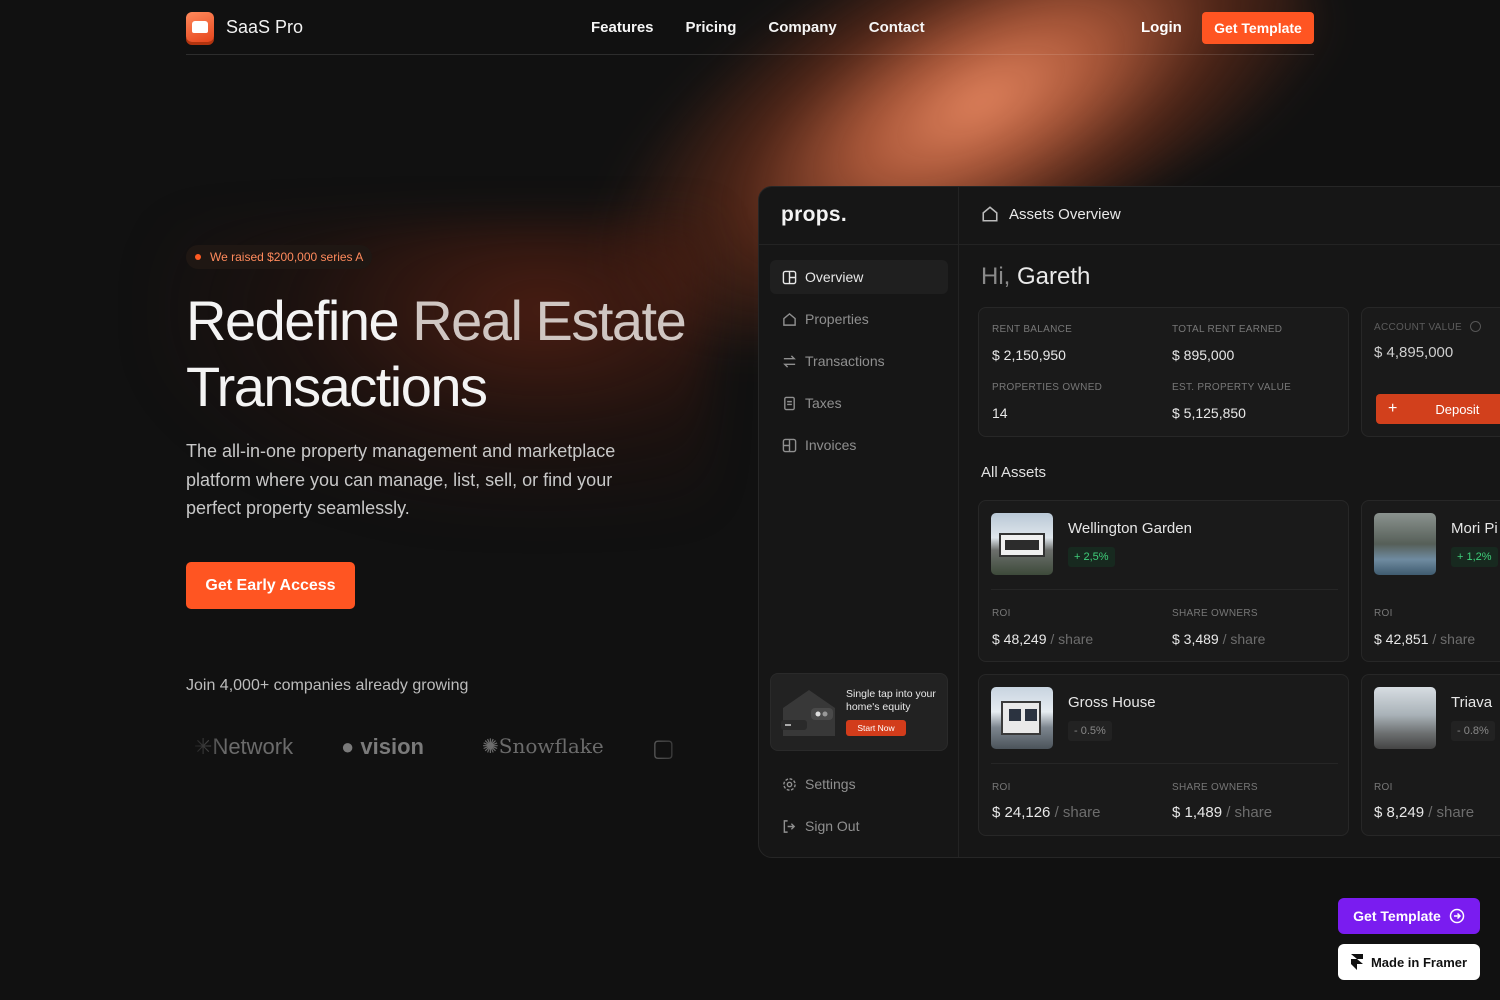  Describe the element at coordinates (1258, 28) in the screenshot. I see `get-template-button: Get Template` at that location.